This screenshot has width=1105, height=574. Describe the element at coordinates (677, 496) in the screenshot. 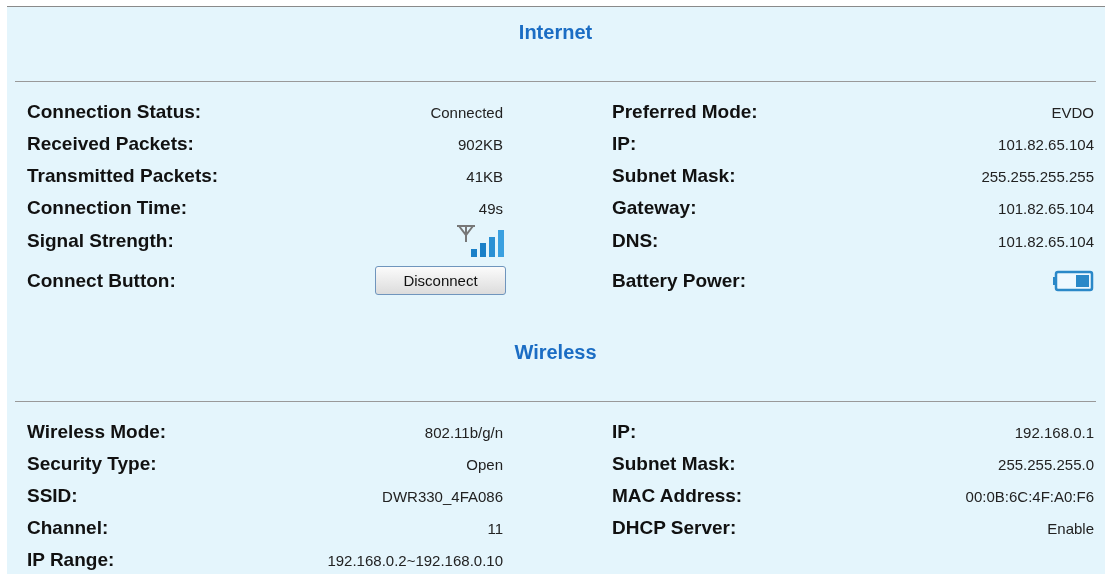

I see `field-label: MAC Address:` at that location.